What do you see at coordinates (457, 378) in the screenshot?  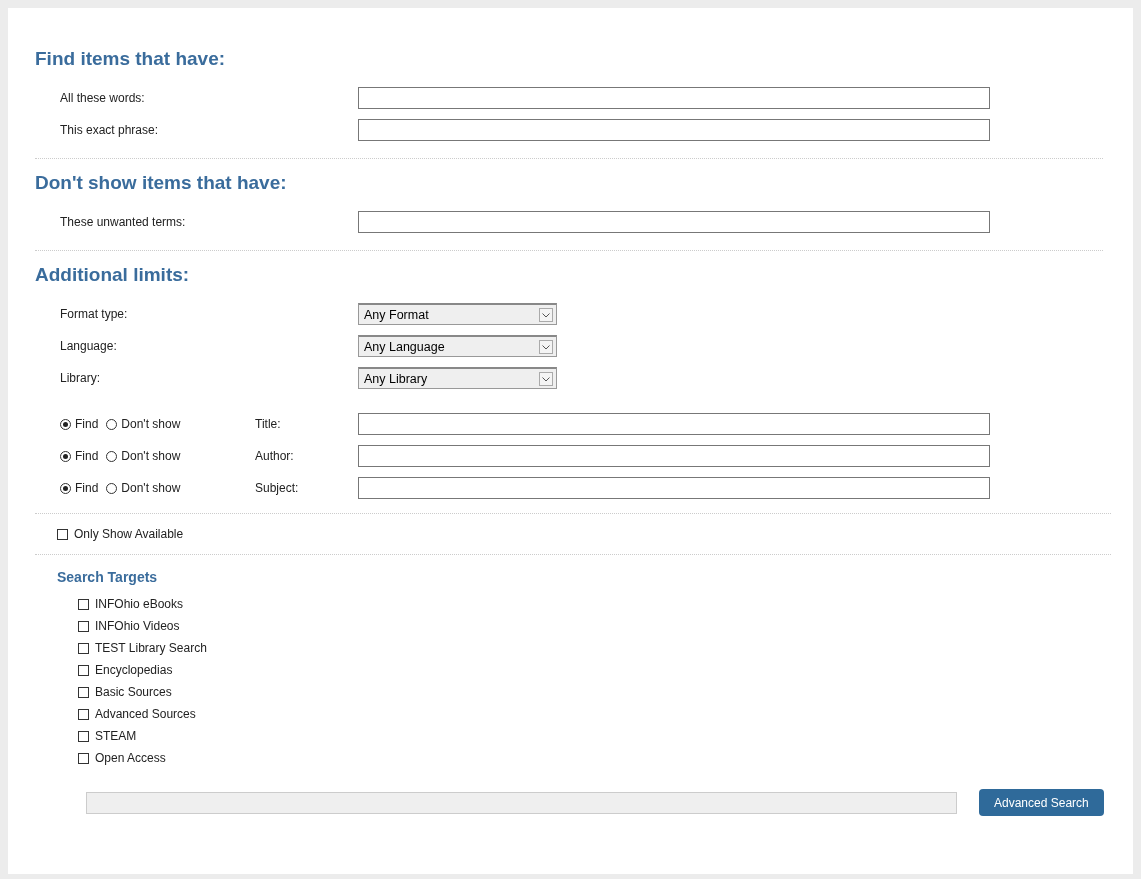 I see `dropdown: Any Library` at bounding box center [457, 378].